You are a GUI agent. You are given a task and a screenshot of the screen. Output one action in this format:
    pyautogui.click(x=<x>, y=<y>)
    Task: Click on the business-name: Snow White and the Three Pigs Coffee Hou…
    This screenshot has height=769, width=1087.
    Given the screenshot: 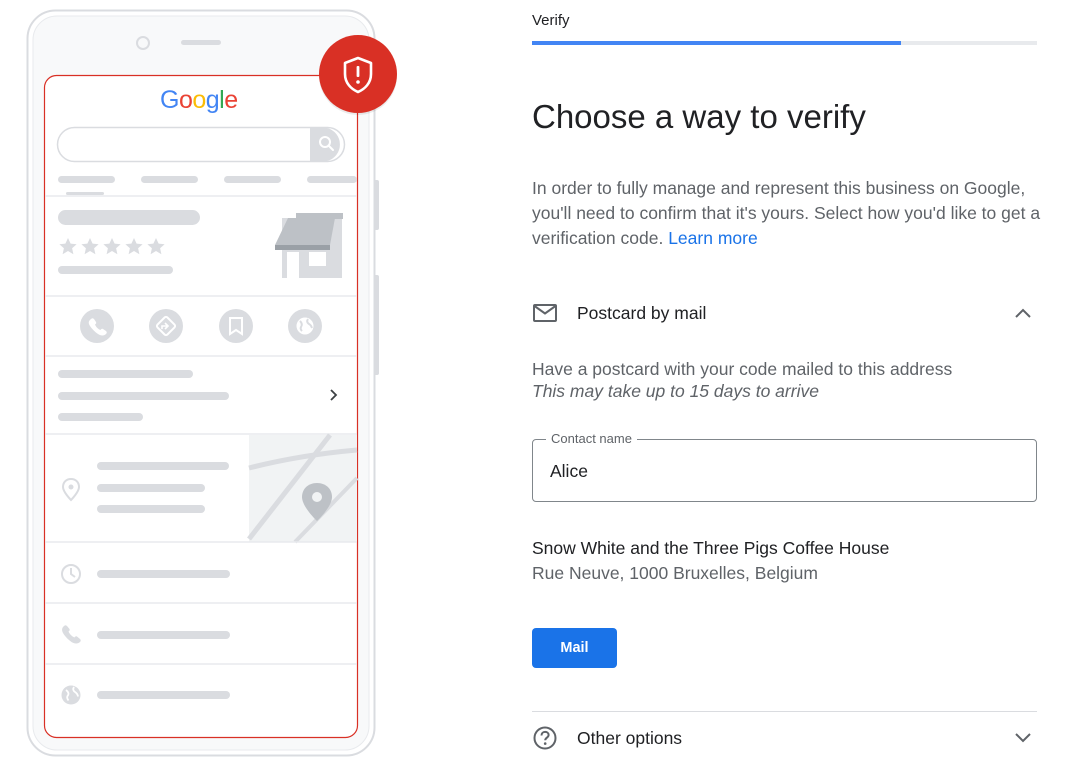 What is the action you would take?
    pyautogui.click(x=711, y=548)
    